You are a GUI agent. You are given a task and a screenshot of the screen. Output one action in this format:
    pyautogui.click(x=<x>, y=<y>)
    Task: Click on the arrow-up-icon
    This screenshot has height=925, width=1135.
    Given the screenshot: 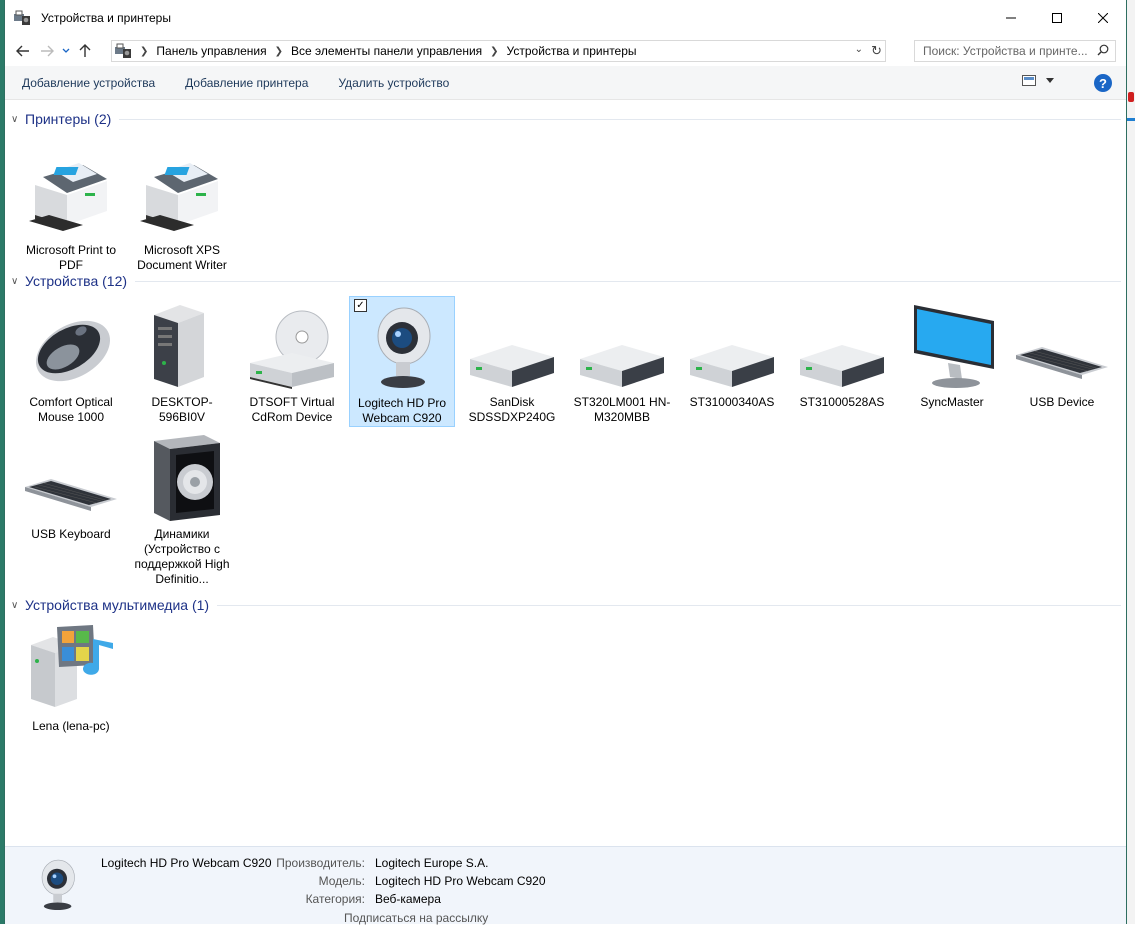 What is the action you would take?
    pyautogui.click(x=85, y=50)
    